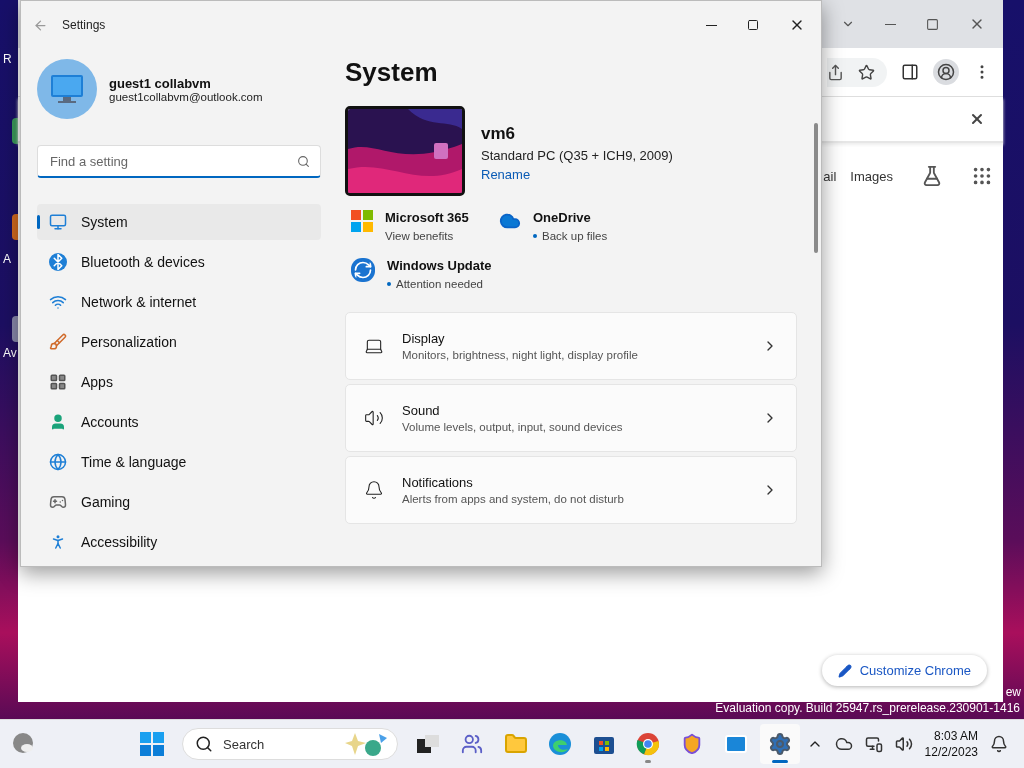 The width and height of the screenshot is (1024, 768). What do you see at coordinates (578, 226) in the screenshot?
I see `quick-link: OneDrive Back up files` at bounding box center [578, 226].